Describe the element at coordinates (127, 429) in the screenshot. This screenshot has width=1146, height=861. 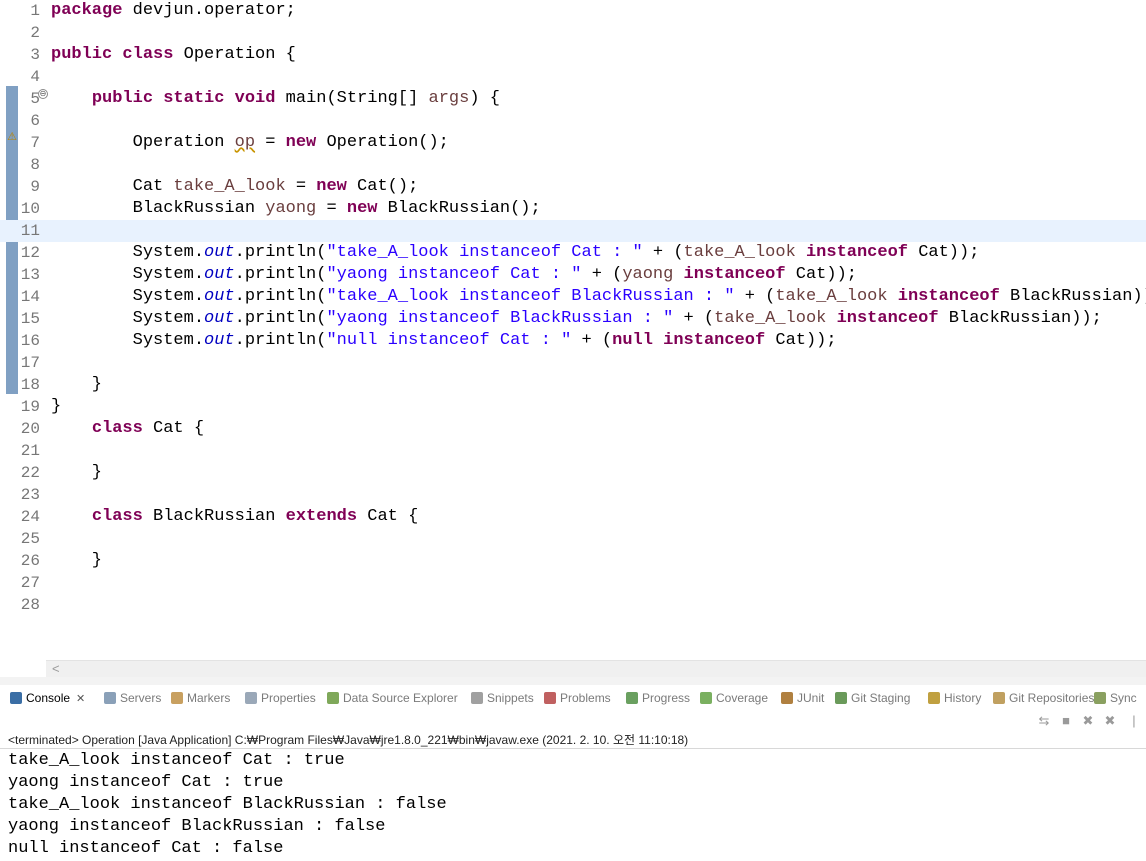
I see `code-text: class Cat {` at that location.